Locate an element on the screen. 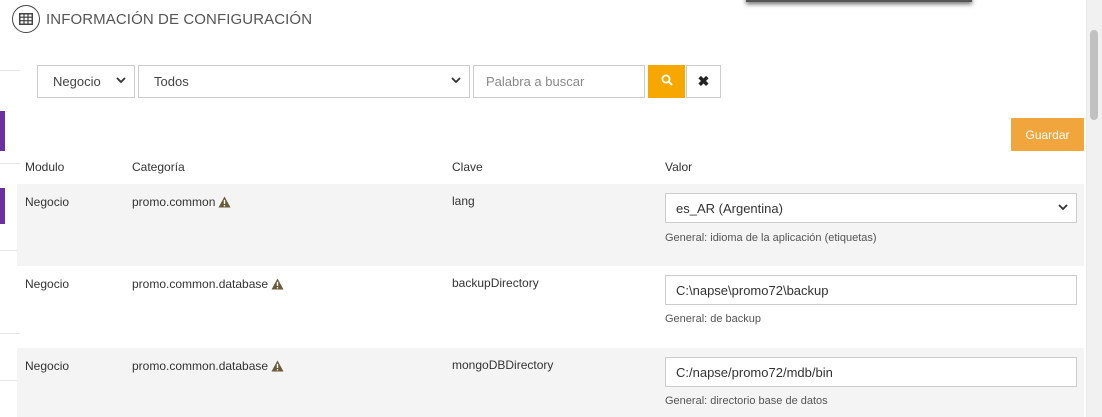  close-icon: ✖ is located at coordinates (703, 81).